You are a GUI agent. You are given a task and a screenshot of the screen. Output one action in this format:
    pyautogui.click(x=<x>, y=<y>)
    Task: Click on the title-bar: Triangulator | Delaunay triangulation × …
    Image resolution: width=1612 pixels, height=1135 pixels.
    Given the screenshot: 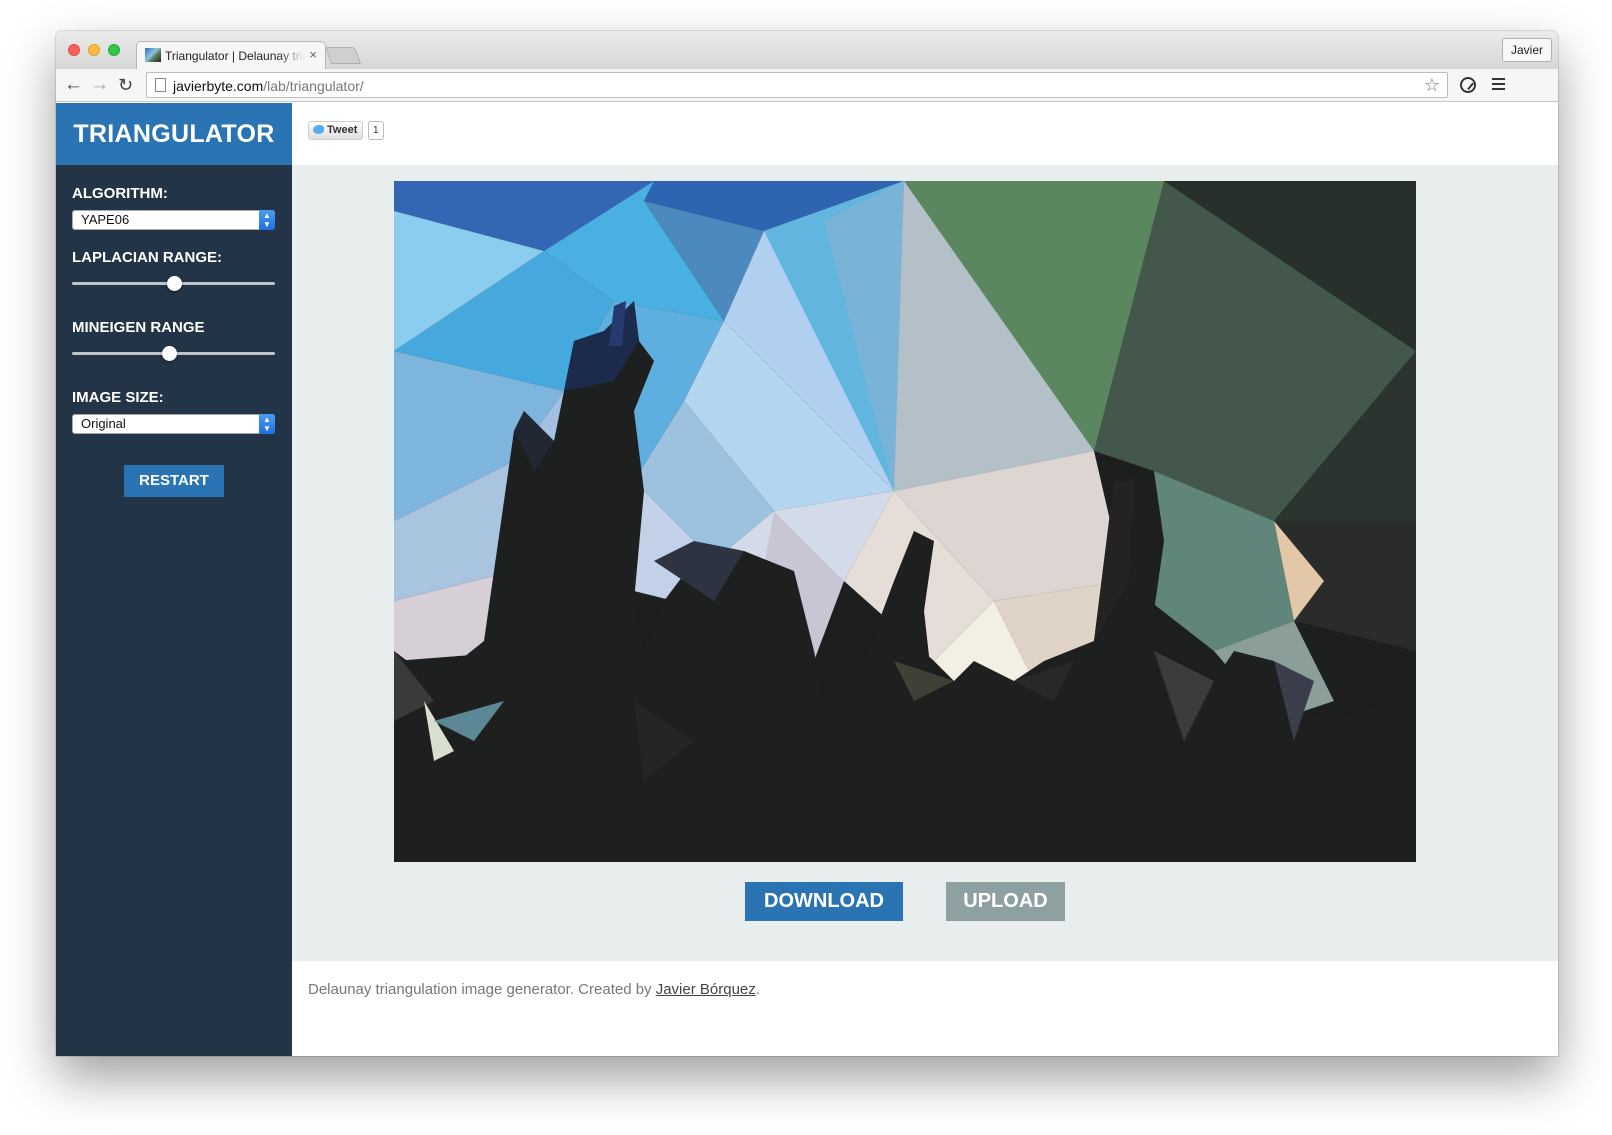 What is the action you would take?
    pyautogui.click(x=807, y=50)
    